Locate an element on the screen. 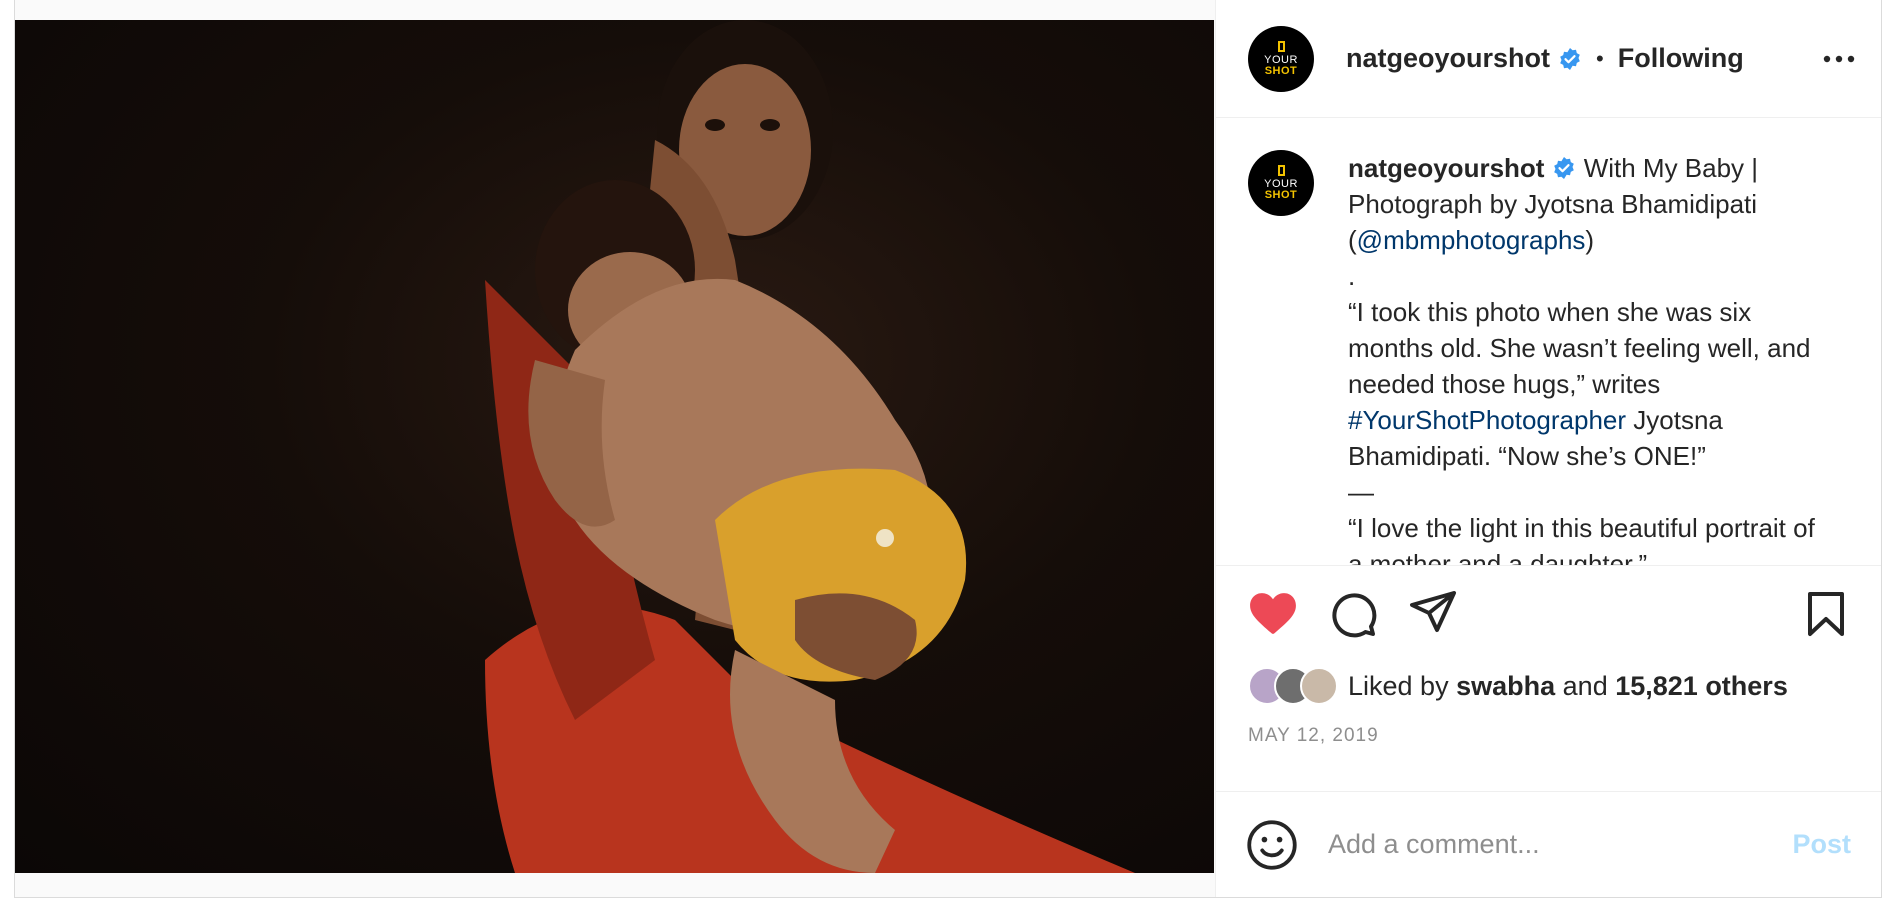 This screenshot has width=1888, height=918. avatar-text-top: YOUR is located at coordinates (1281, 59).